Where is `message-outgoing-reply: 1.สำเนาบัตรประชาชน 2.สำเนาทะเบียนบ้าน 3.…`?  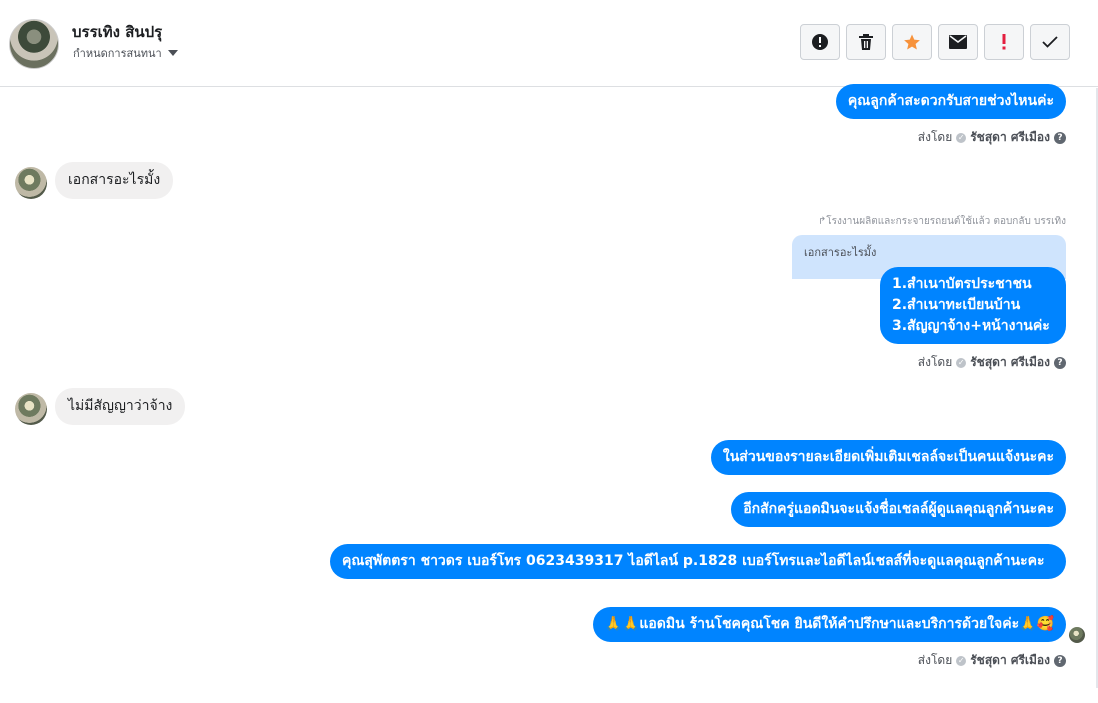 message-outgoing-reply: 1.สำเนาบัตรประชาชน 2.สำเนาทะเบียนบ้าน 3.… is located at coordinates (973, 305).